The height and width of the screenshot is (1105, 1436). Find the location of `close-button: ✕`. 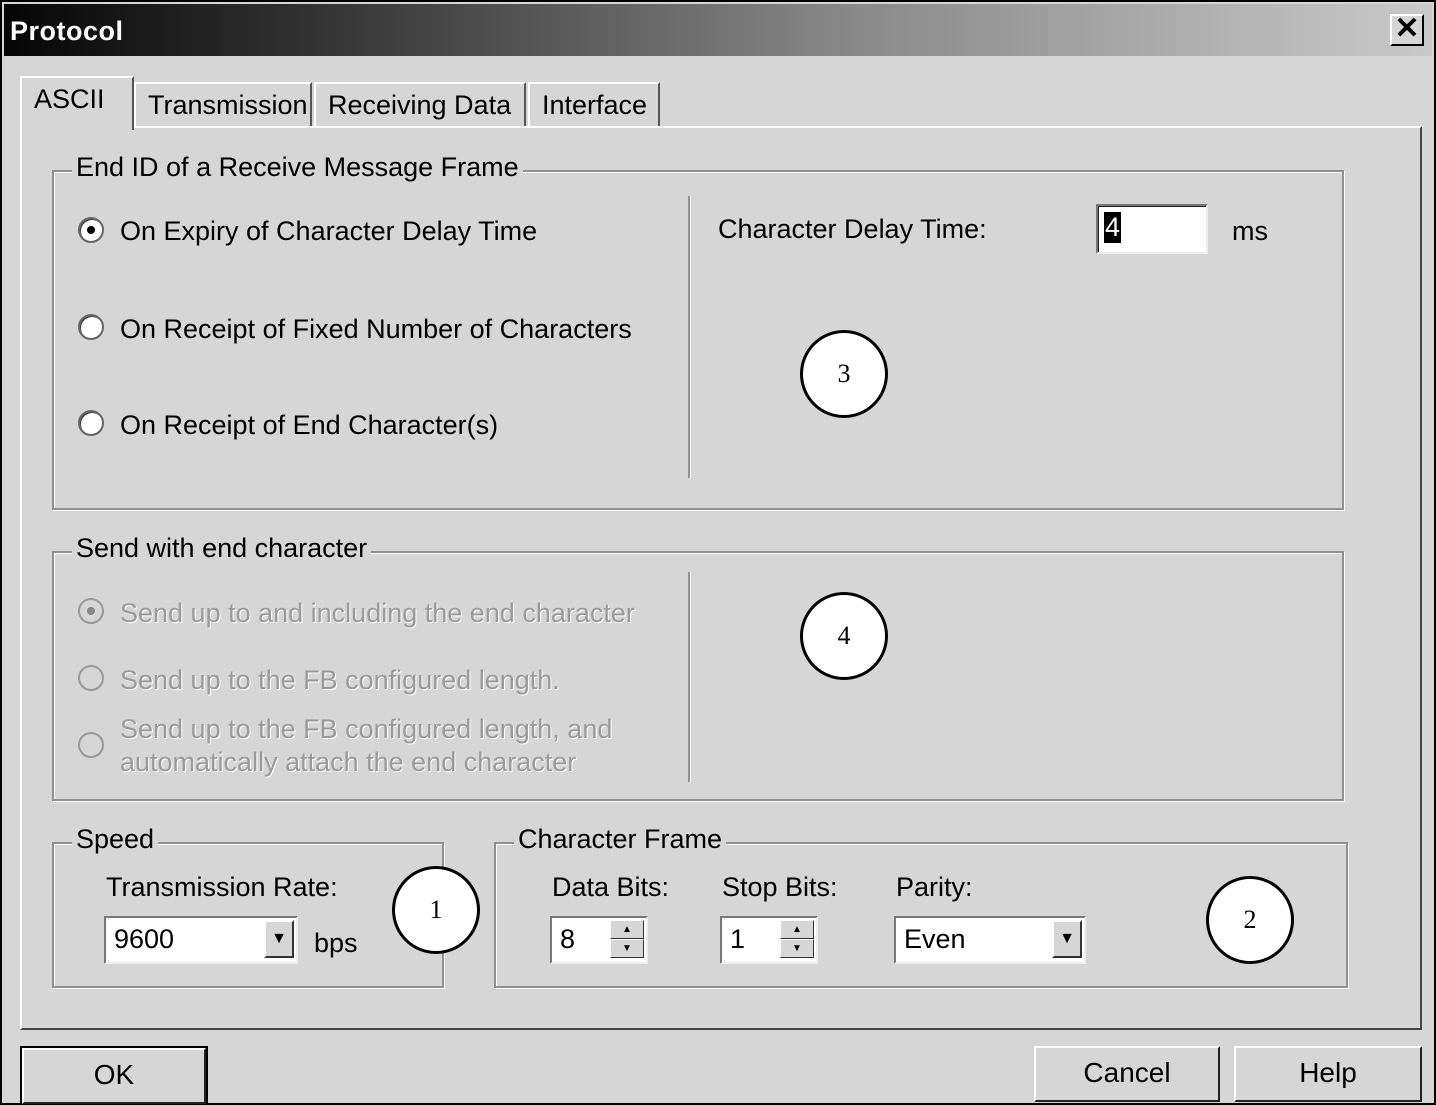

close-button: ✕ is located at coordinates (1407, 30).